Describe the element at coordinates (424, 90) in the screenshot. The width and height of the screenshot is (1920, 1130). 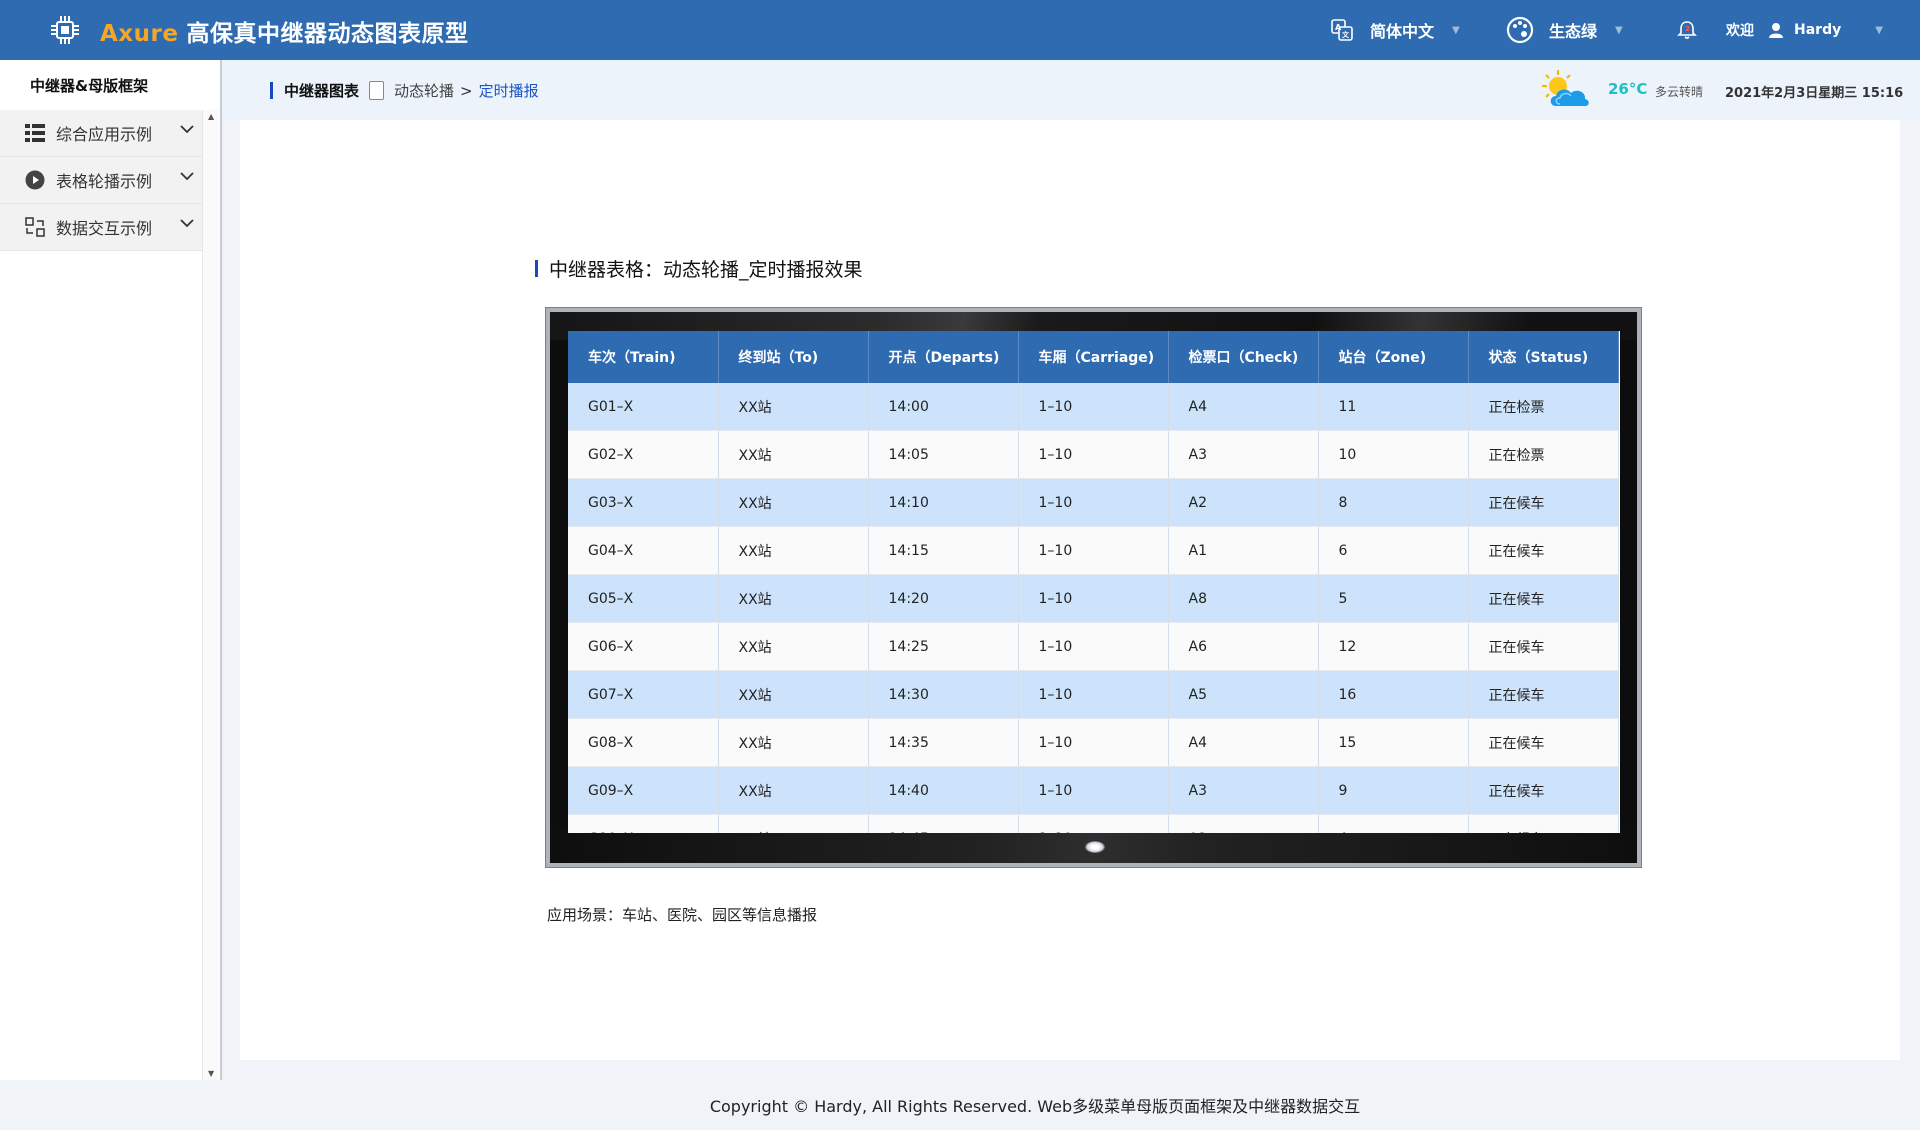
I see `breadcrumb-level2: 动态轮播` at that location.